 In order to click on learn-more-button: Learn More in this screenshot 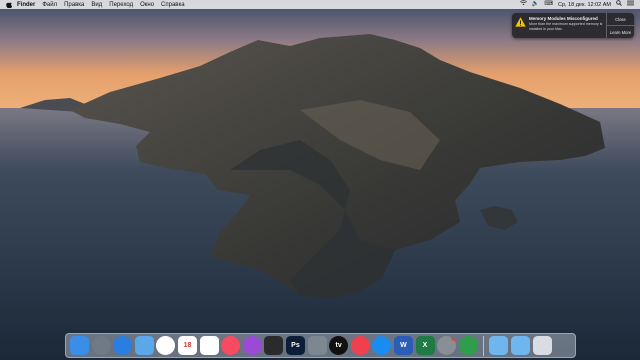, I will do `click(620, 31)`.